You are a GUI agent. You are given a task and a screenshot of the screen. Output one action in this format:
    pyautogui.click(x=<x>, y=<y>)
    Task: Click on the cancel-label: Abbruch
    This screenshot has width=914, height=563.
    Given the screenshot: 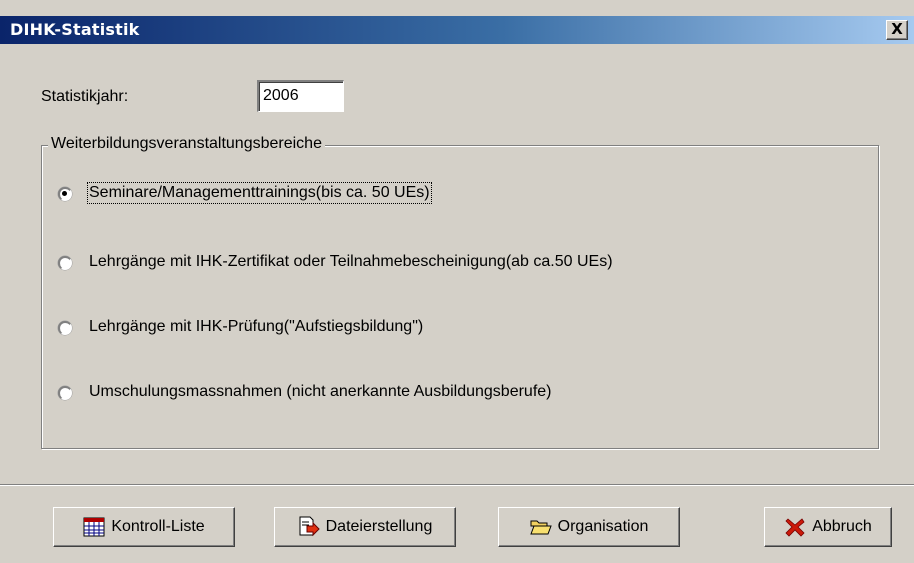 What is the action you would take?
    pyautogui.click(x=842, y=526)
    